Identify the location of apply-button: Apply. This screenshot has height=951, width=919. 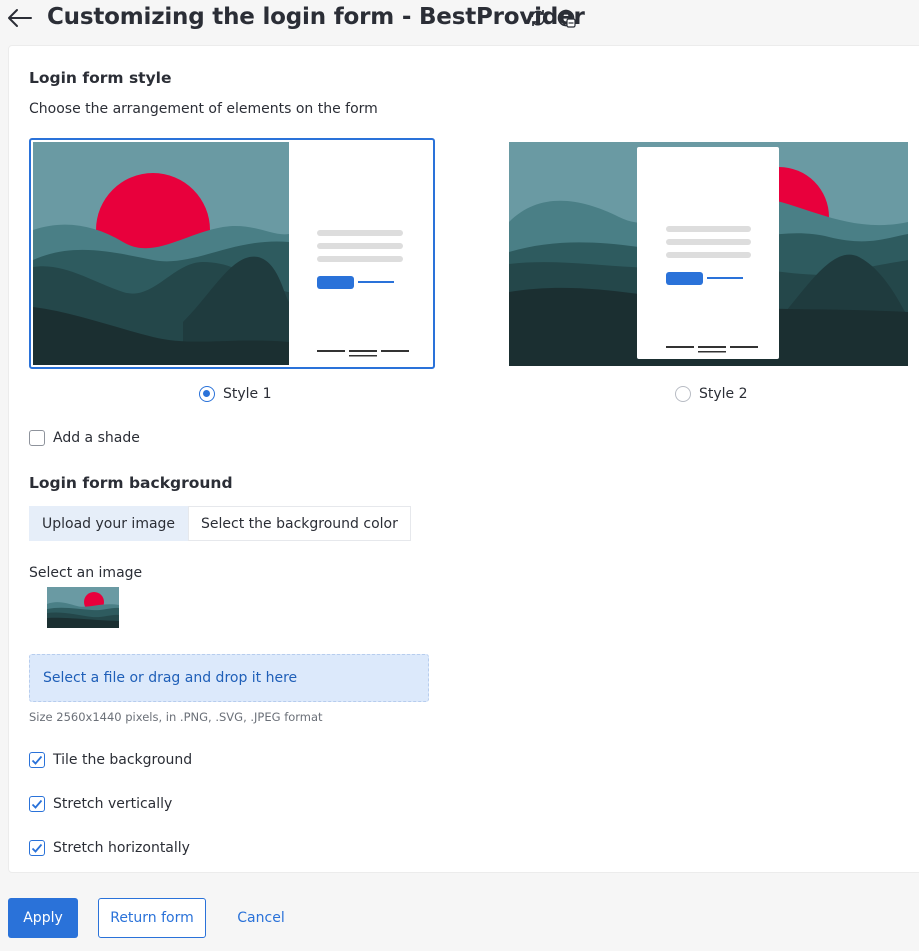
(43, 918).